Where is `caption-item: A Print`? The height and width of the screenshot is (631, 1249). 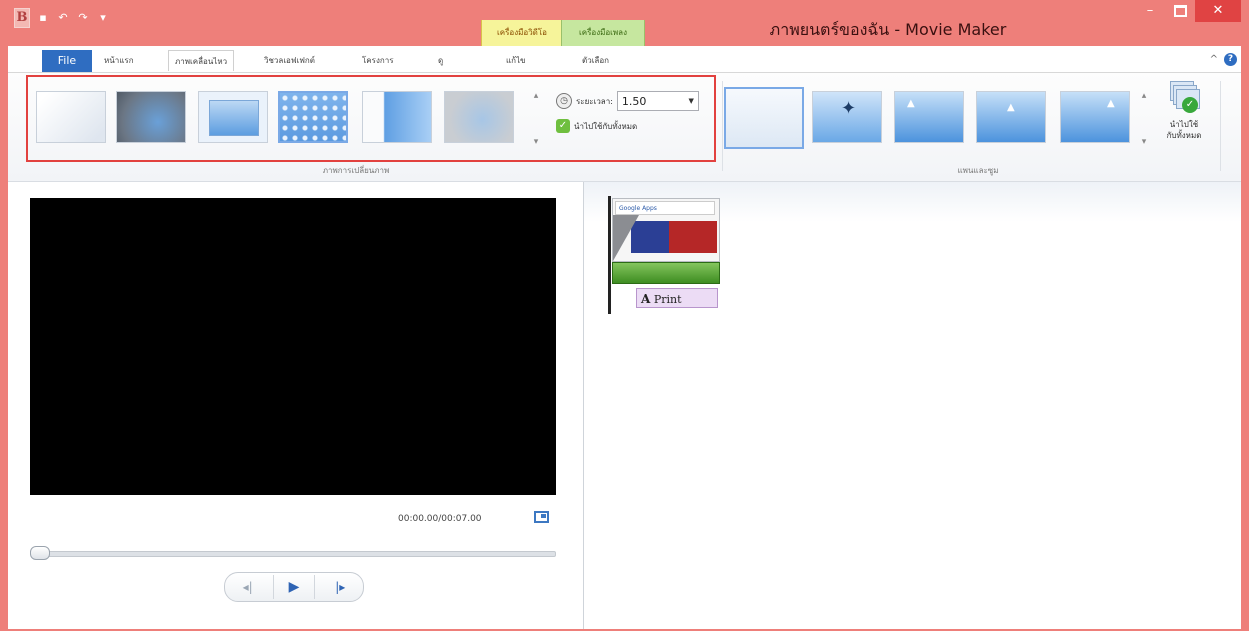 caption-item: A Print is located at coordinates (677, 298).